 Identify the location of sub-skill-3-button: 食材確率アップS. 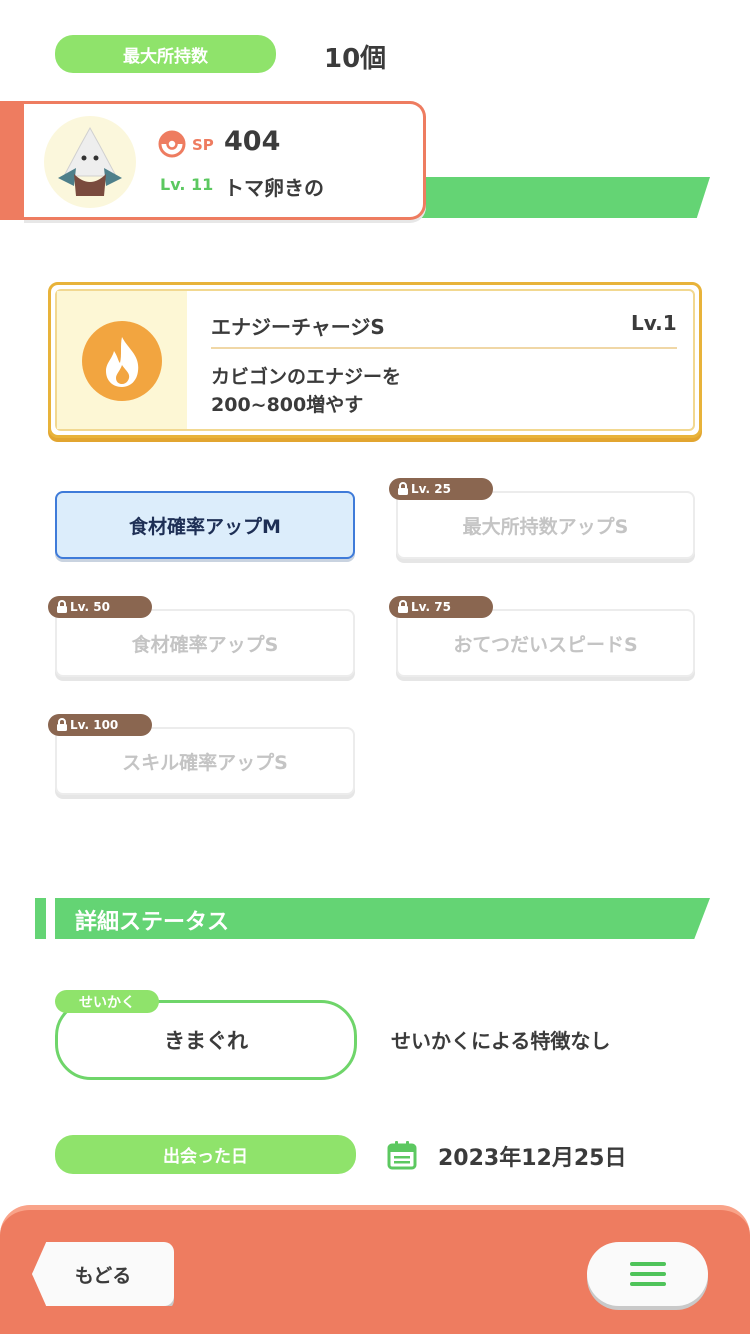
(205, 643).